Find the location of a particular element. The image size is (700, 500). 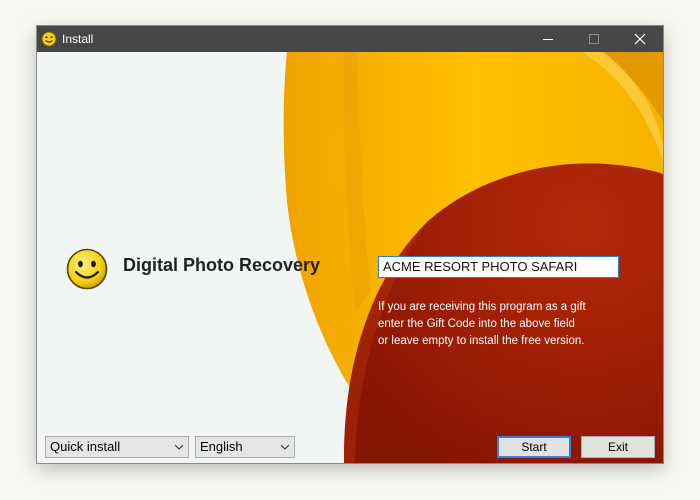

minimize-icon is located at coordinates (548, 39).